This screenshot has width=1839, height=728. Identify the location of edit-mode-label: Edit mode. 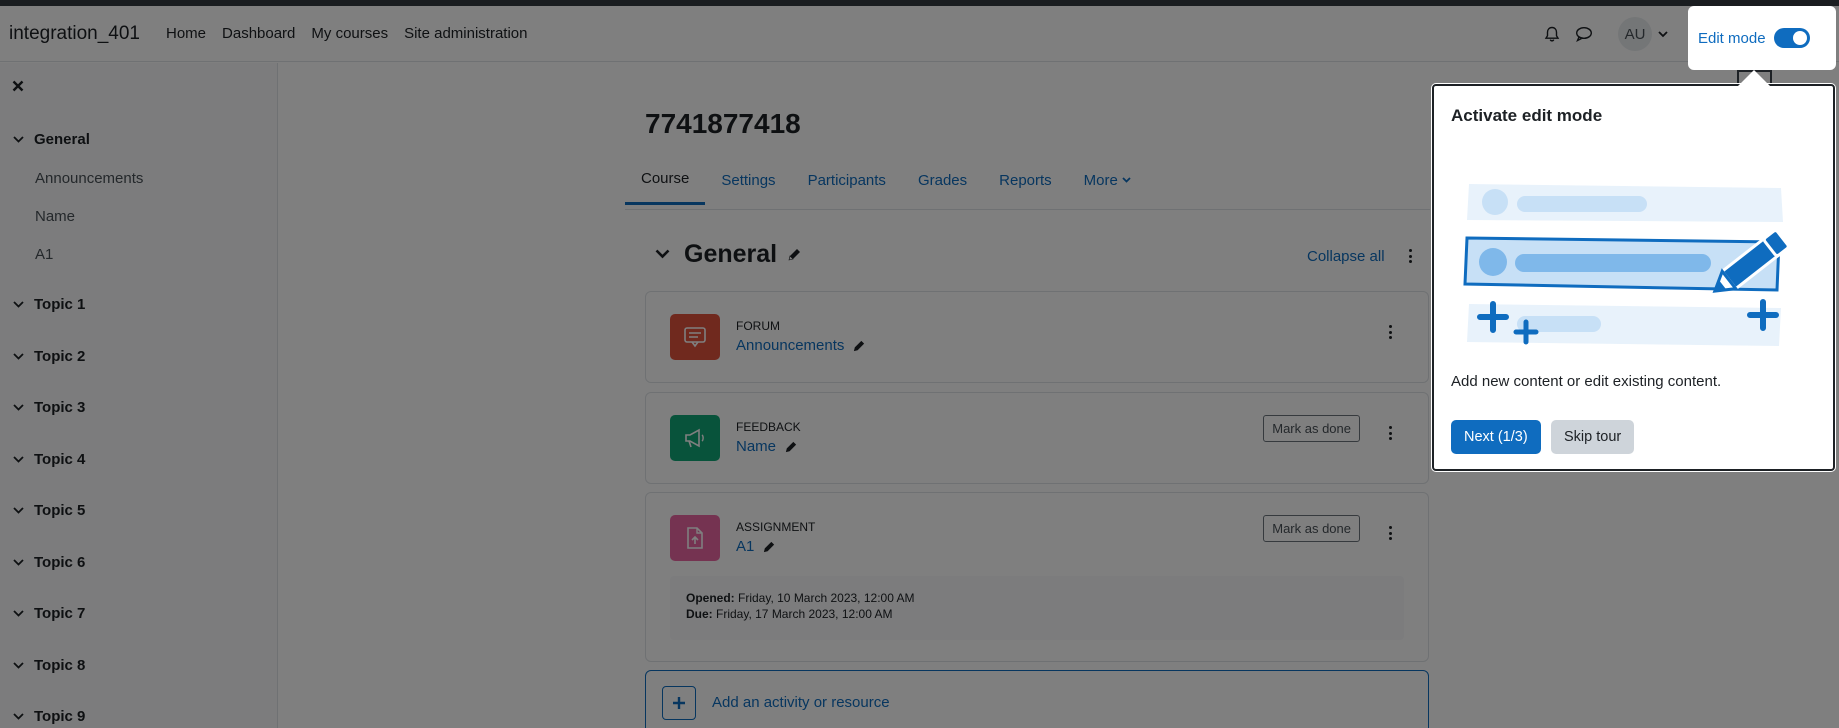
(1732, 38).